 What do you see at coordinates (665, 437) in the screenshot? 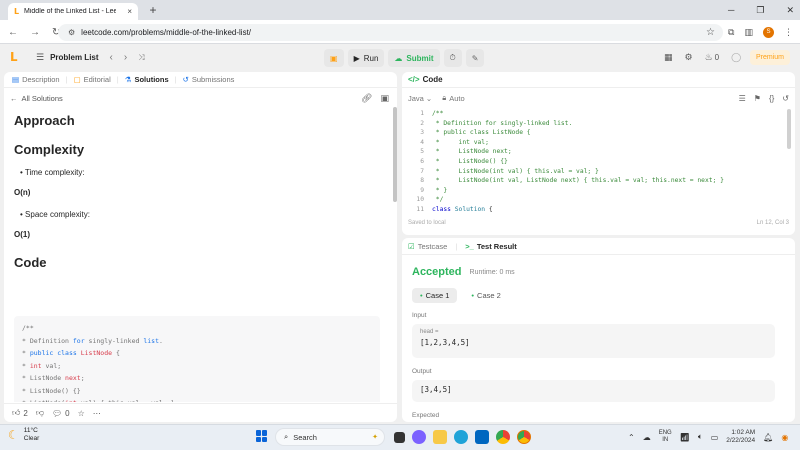
I see `language-indicator: ENG IN` at bounding box center [665, 437].